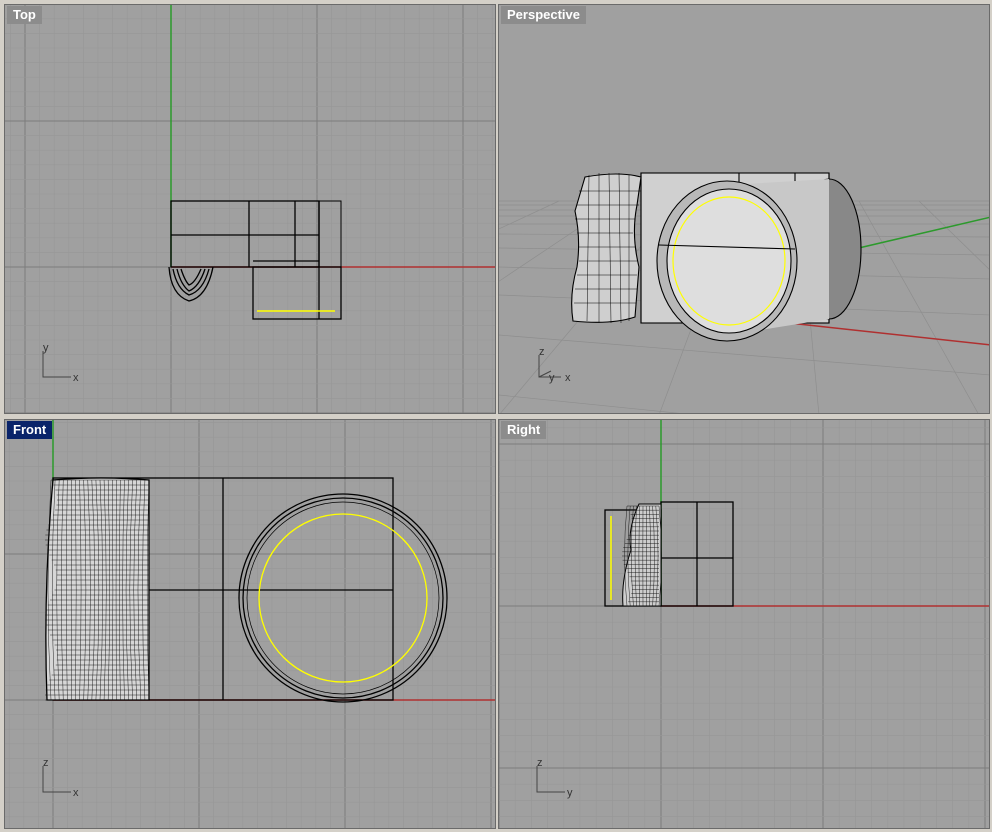 The width and height of the screenshot is (992, 832). I want to click on x-axis-line, so click(888, 334).